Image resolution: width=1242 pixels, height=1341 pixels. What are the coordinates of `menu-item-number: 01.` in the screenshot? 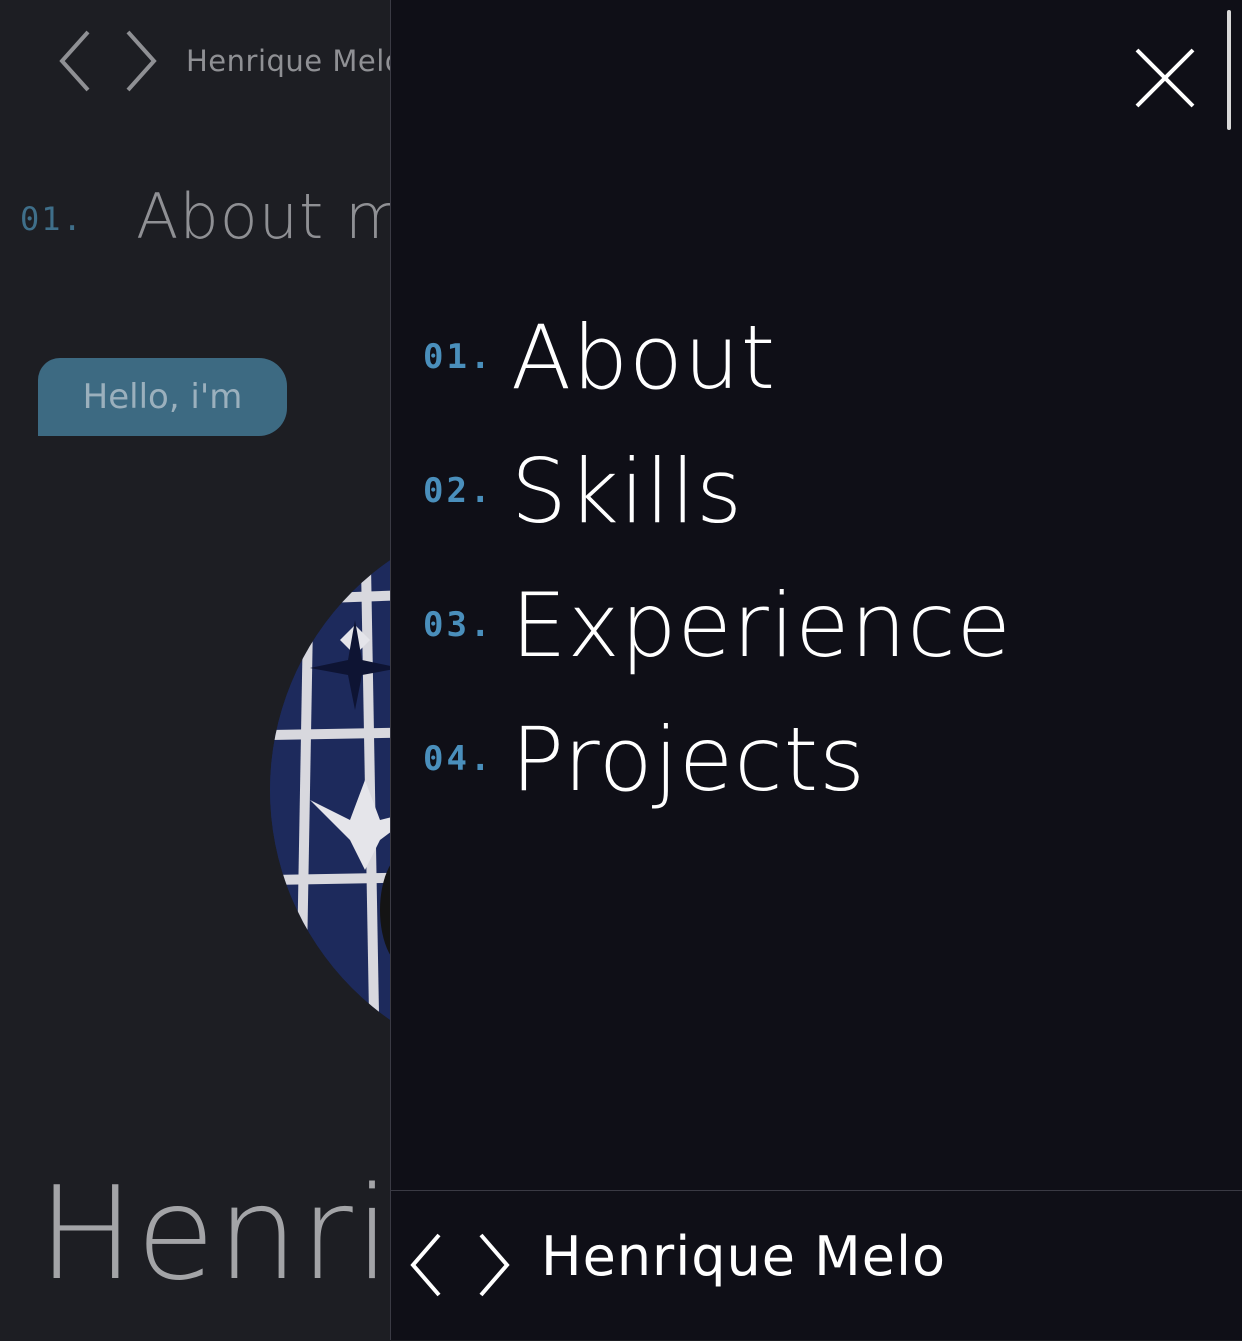 It's located at (458, 357).